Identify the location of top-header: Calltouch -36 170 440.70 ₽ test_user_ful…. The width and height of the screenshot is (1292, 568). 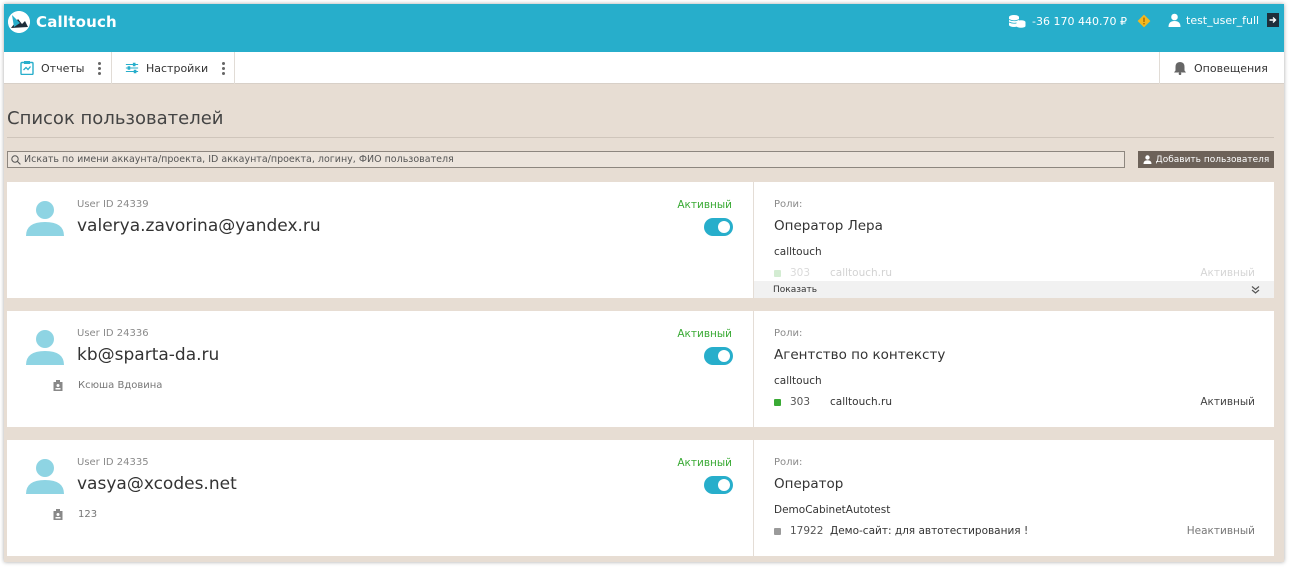
(644, 28).